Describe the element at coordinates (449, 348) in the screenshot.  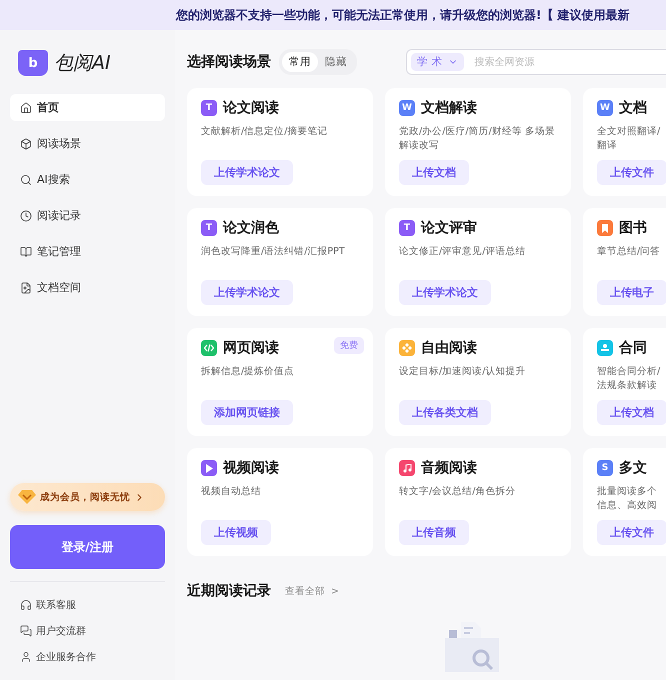
I see `card-title: 自由阅读` at that location.